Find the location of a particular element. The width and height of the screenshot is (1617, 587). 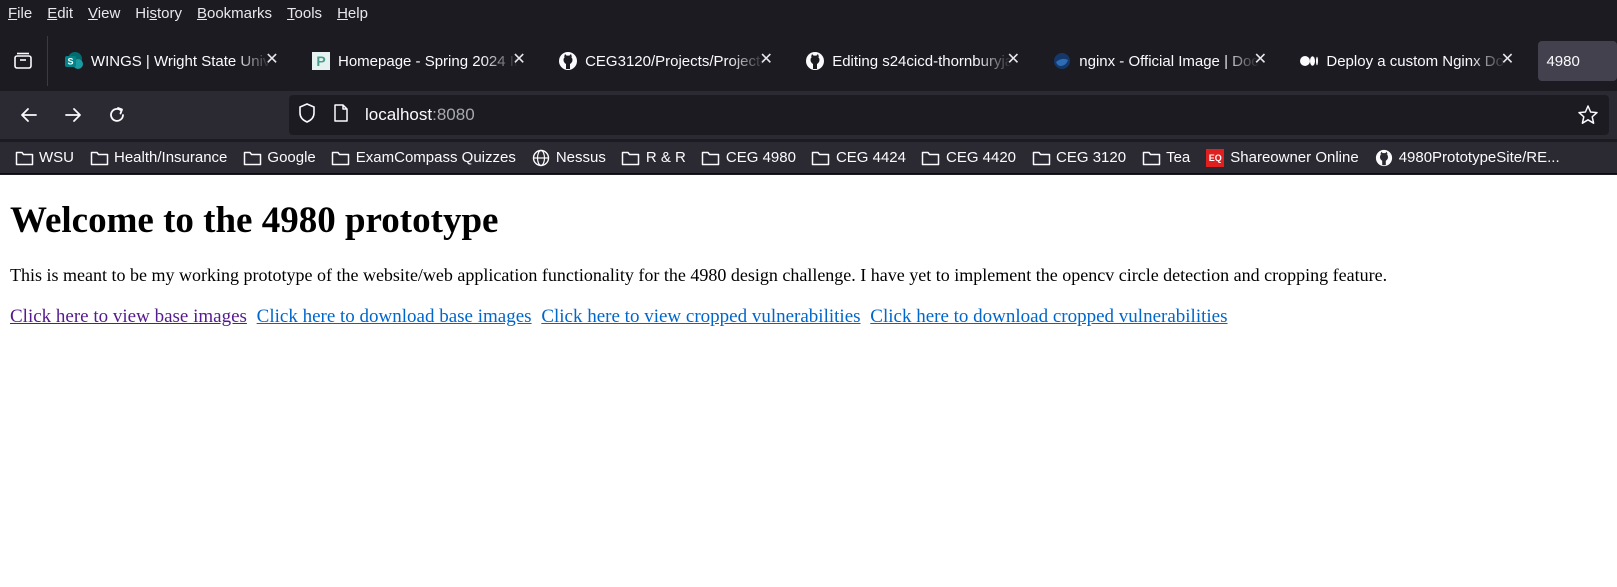

svg-text: S is located at coordinates (70, 62).